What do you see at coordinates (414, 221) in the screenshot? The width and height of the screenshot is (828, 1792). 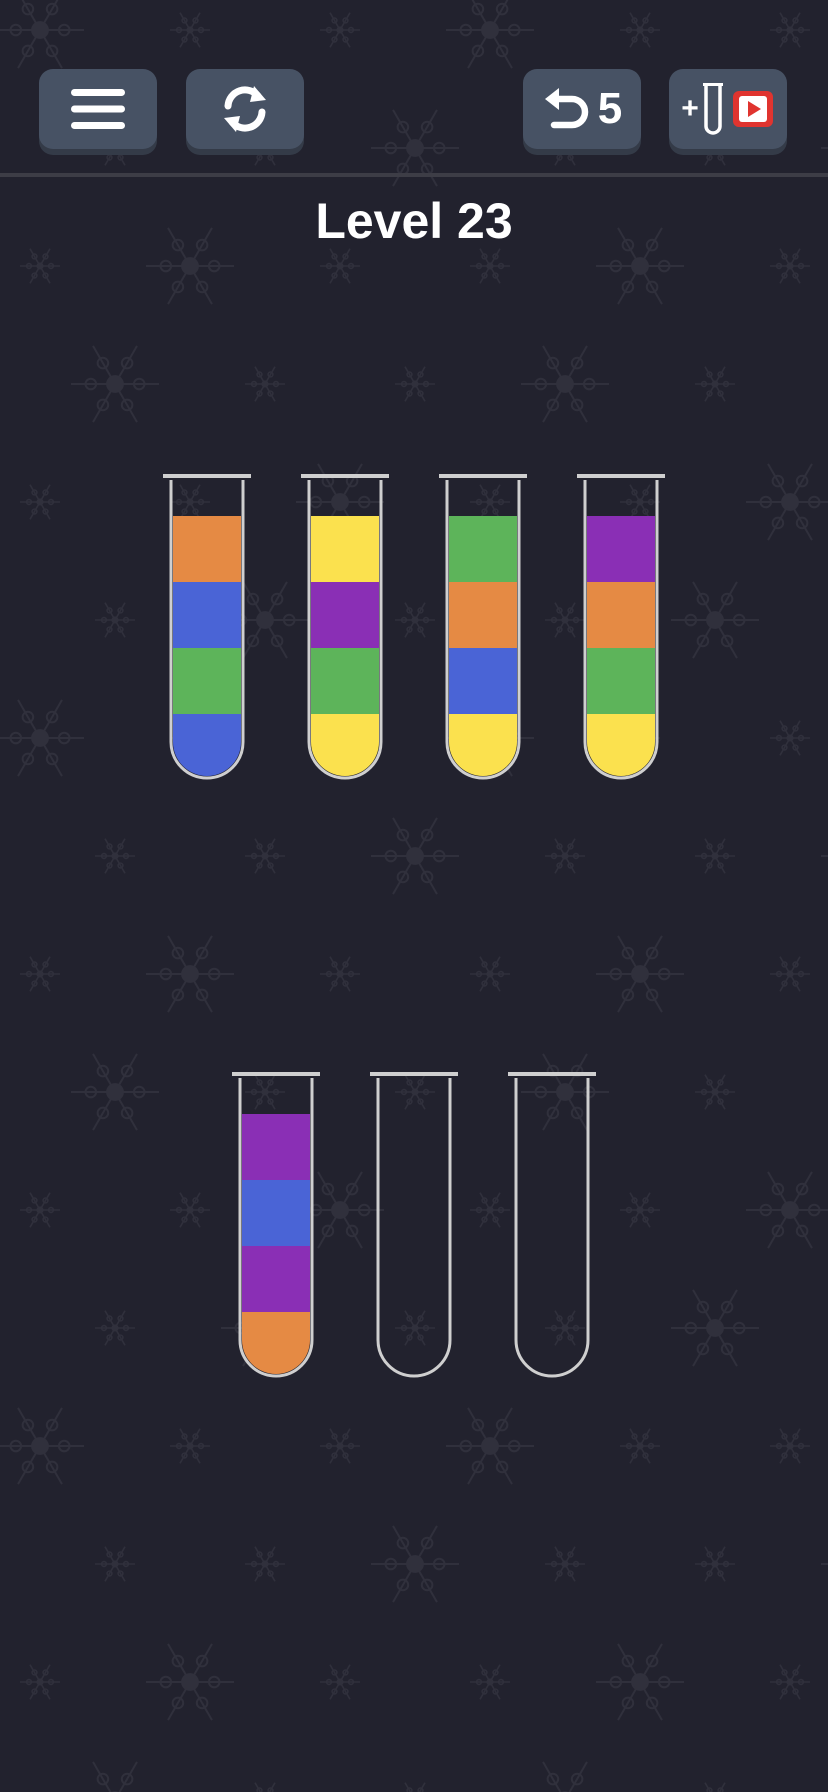 I see `level-title: Level 23` at bounding box center [414, 221].